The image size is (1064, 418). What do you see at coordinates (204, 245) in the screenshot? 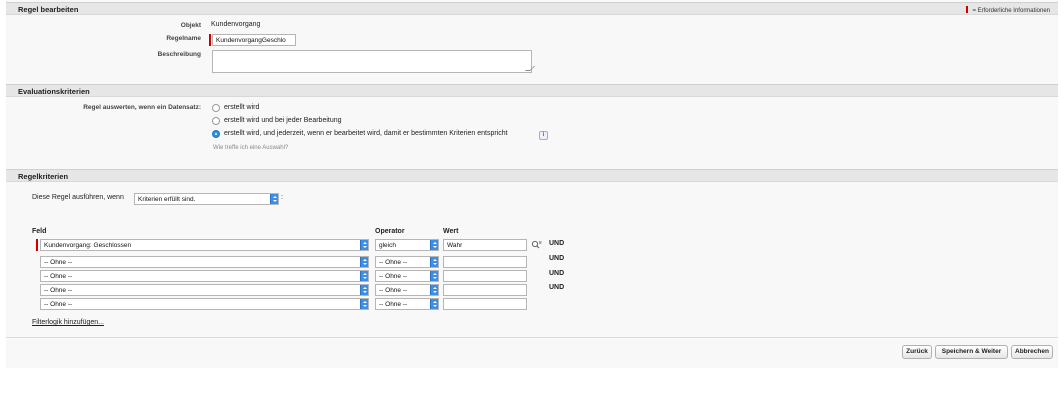
I see `criteria-field-select-1: Kundenvorgang: Geschlossen` at bounding box center [204, 245].